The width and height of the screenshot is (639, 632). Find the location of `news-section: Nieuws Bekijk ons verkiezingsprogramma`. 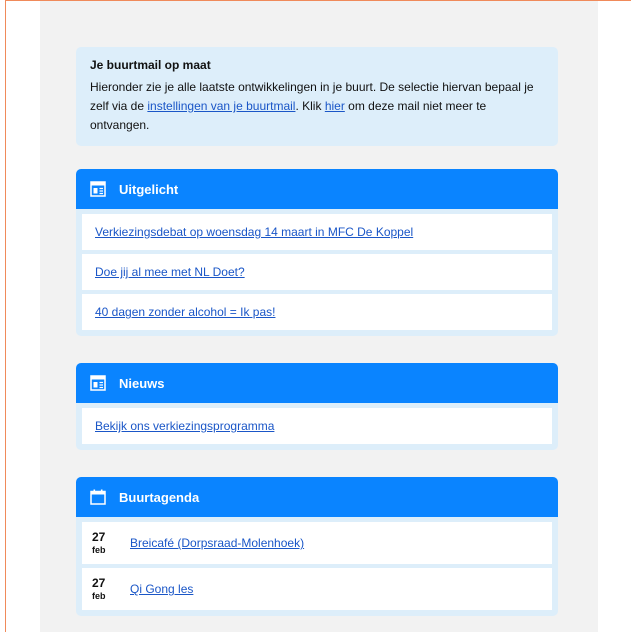

news-section: Nieuws Bekijk ons verkiezingsprogramma is located at coordinates (317, 406).